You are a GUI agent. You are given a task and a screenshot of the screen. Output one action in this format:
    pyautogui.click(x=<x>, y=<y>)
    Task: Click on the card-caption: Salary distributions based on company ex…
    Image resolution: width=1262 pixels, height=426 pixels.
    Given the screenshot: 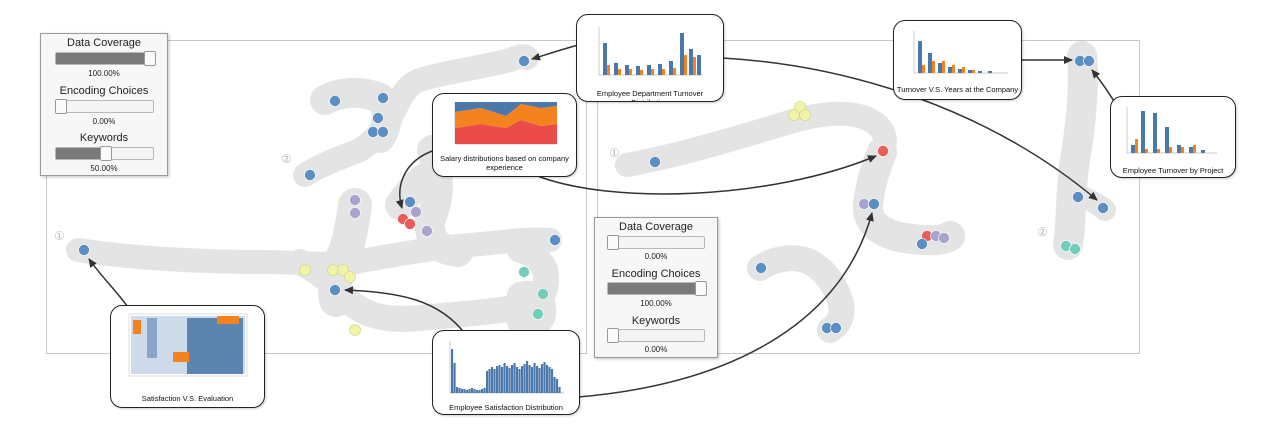 What is the action you would take?
    pyautogui.click(x=504, y=163)
    